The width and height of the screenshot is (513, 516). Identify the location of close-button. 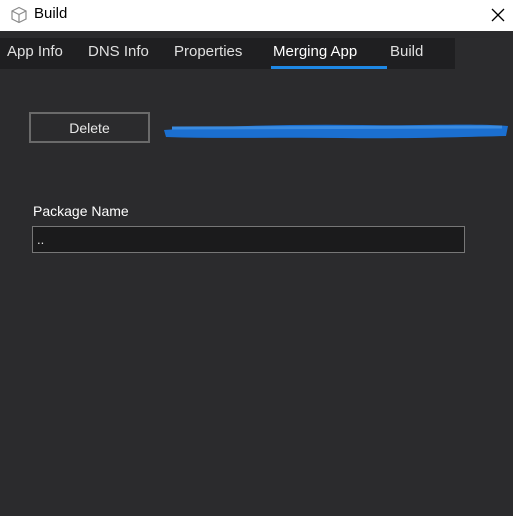
(498, 15).